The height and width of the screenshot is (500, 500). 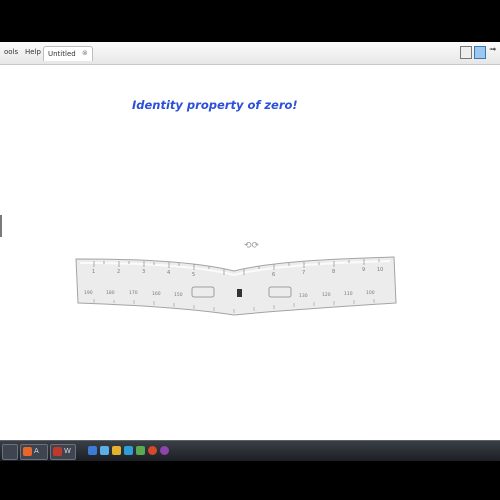 I want to click on tab-untitled: Untitled ⊗, so click(x=68, y=53).